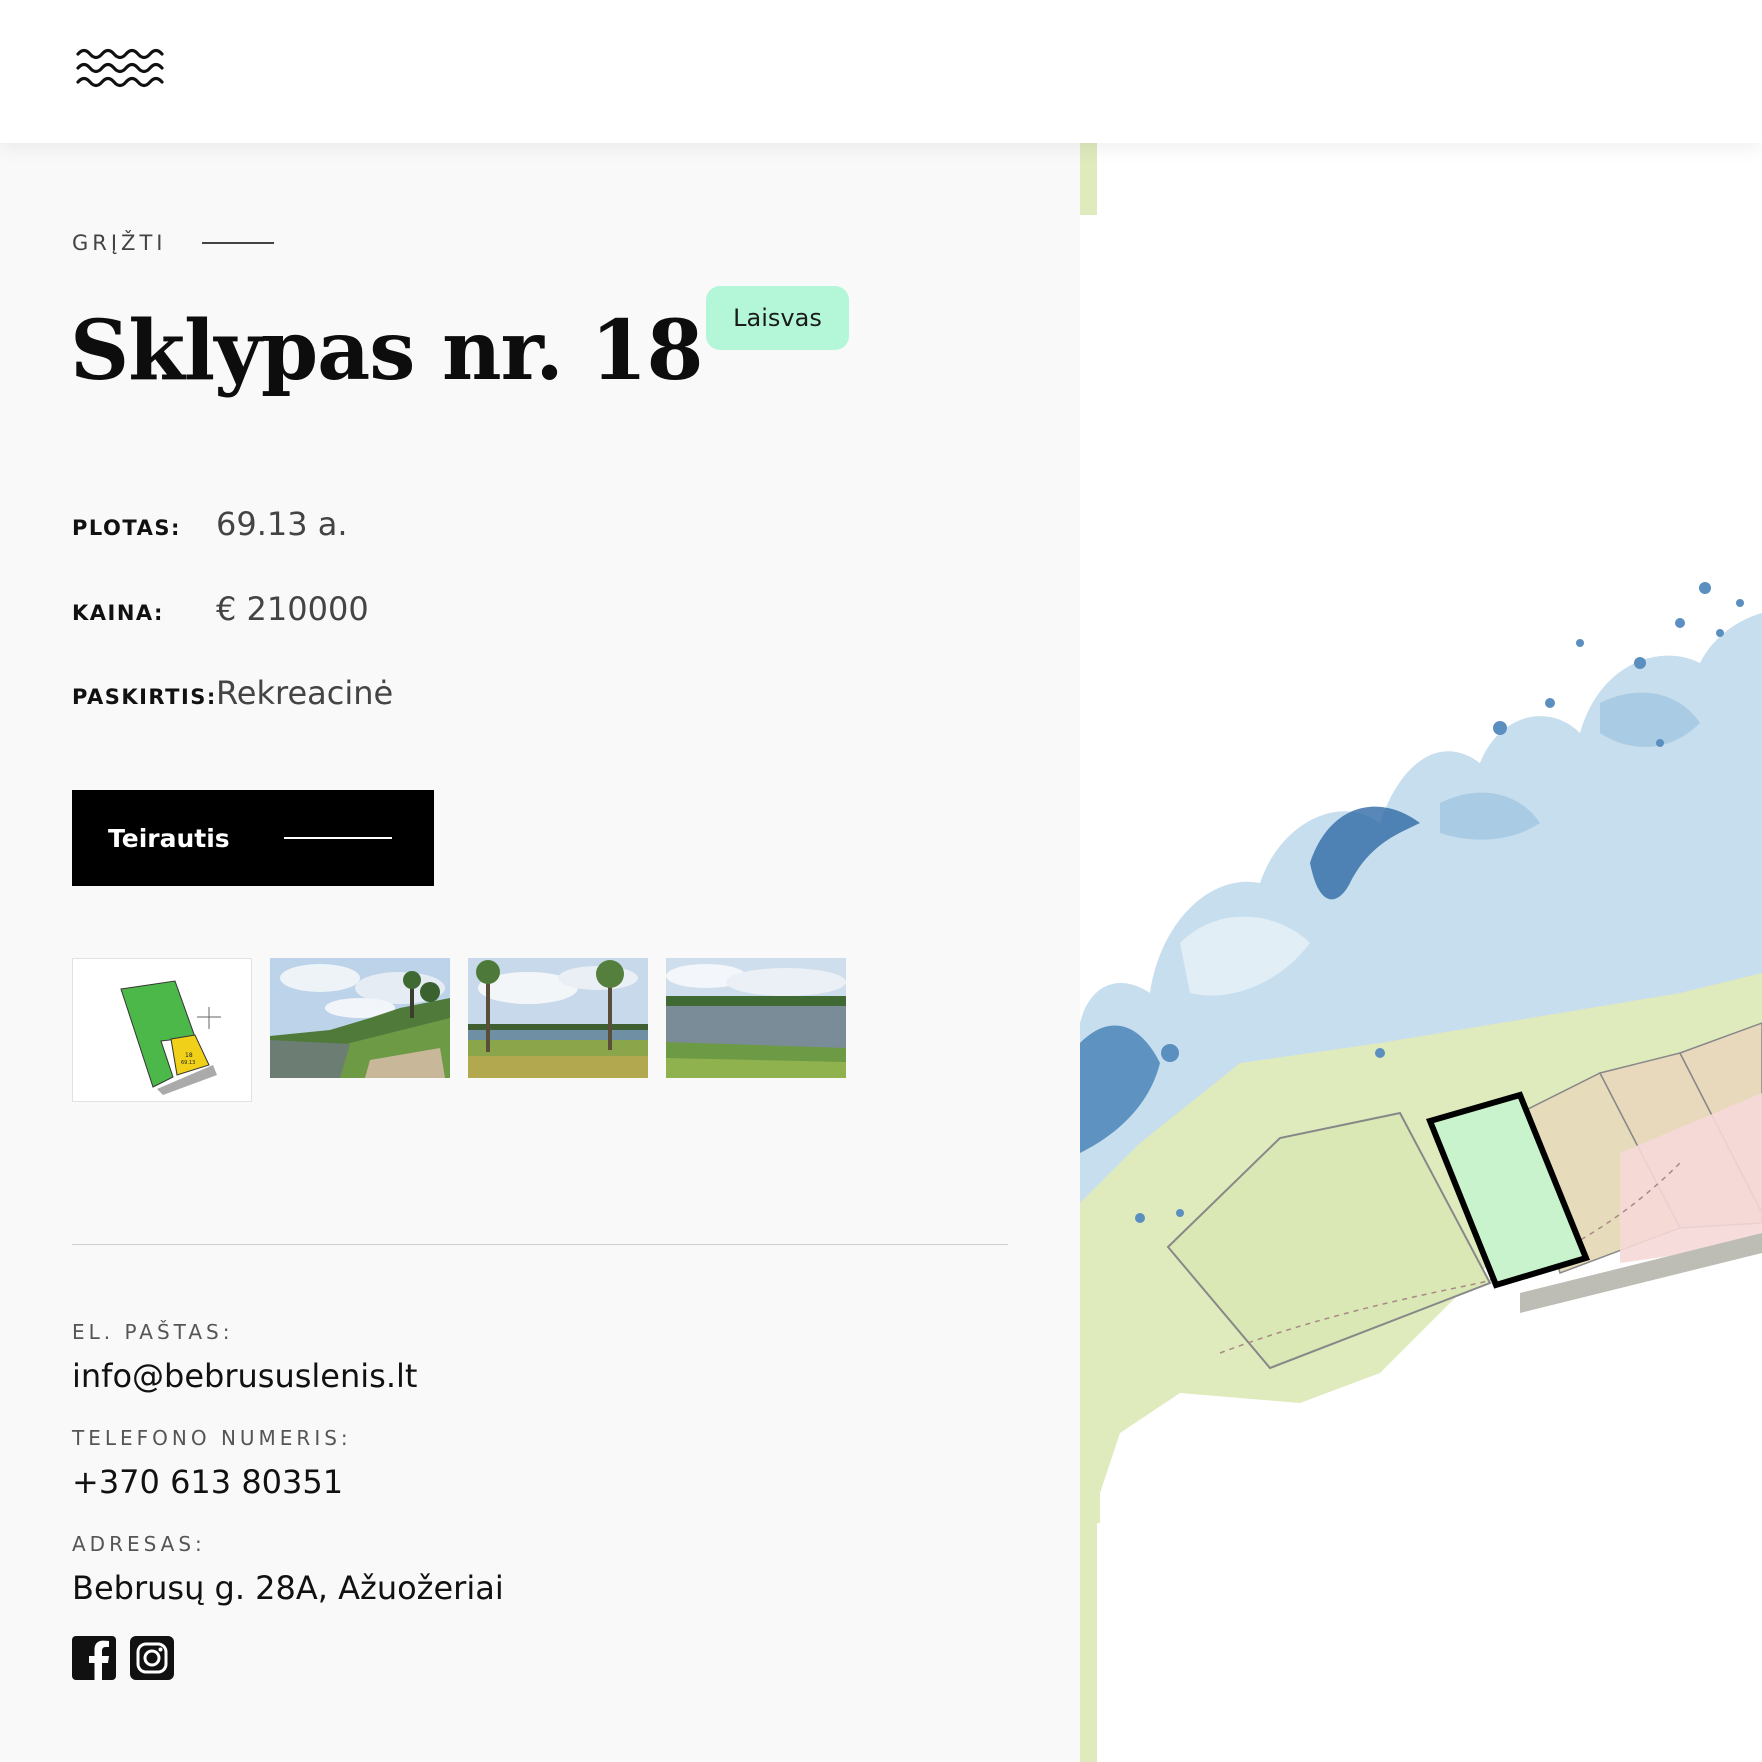 This screenshot has height=1762, width=1762. I want to click on spec-label: PASKIRTIS:, so click(144, 697).